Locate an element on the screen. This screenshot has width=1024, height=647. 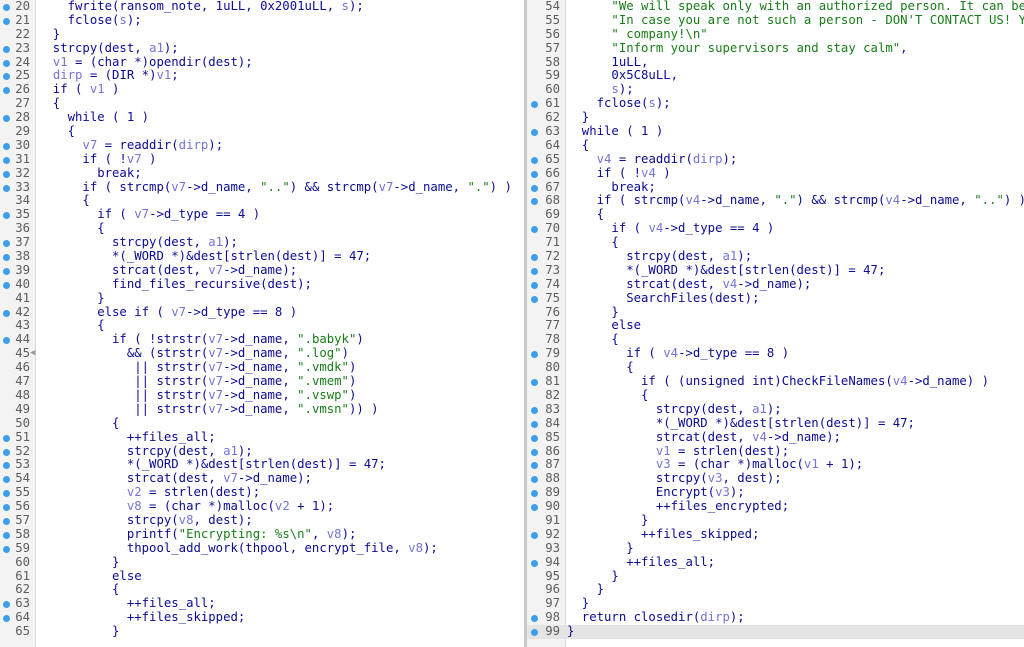
code-line: 93 } is located at coordinates (775, 548).